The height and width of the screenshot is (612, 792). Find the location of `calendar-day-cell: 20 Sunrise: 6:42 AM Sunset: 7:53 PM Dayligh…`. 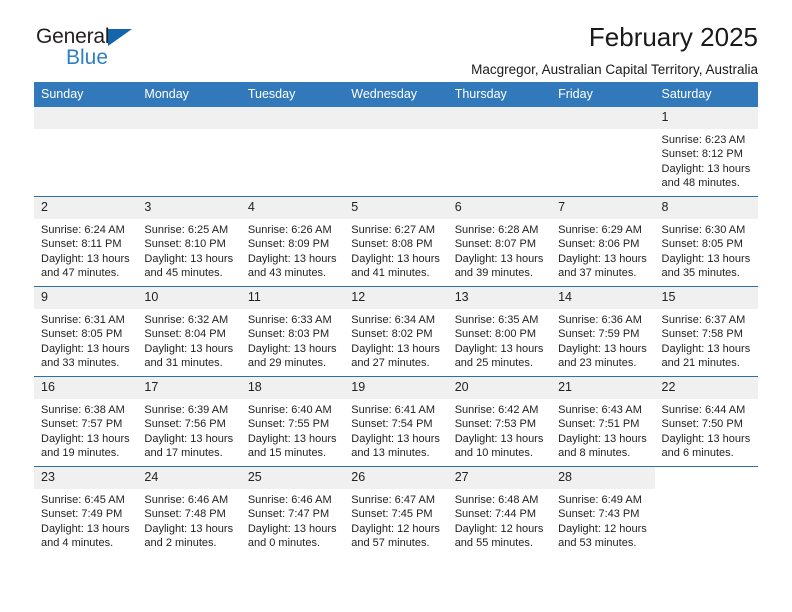

calendar-day-cell: 20 Sunrise: 6:42 AM Sunset: 7:53 PM Dayligh… is located at coordinates (499, 421).